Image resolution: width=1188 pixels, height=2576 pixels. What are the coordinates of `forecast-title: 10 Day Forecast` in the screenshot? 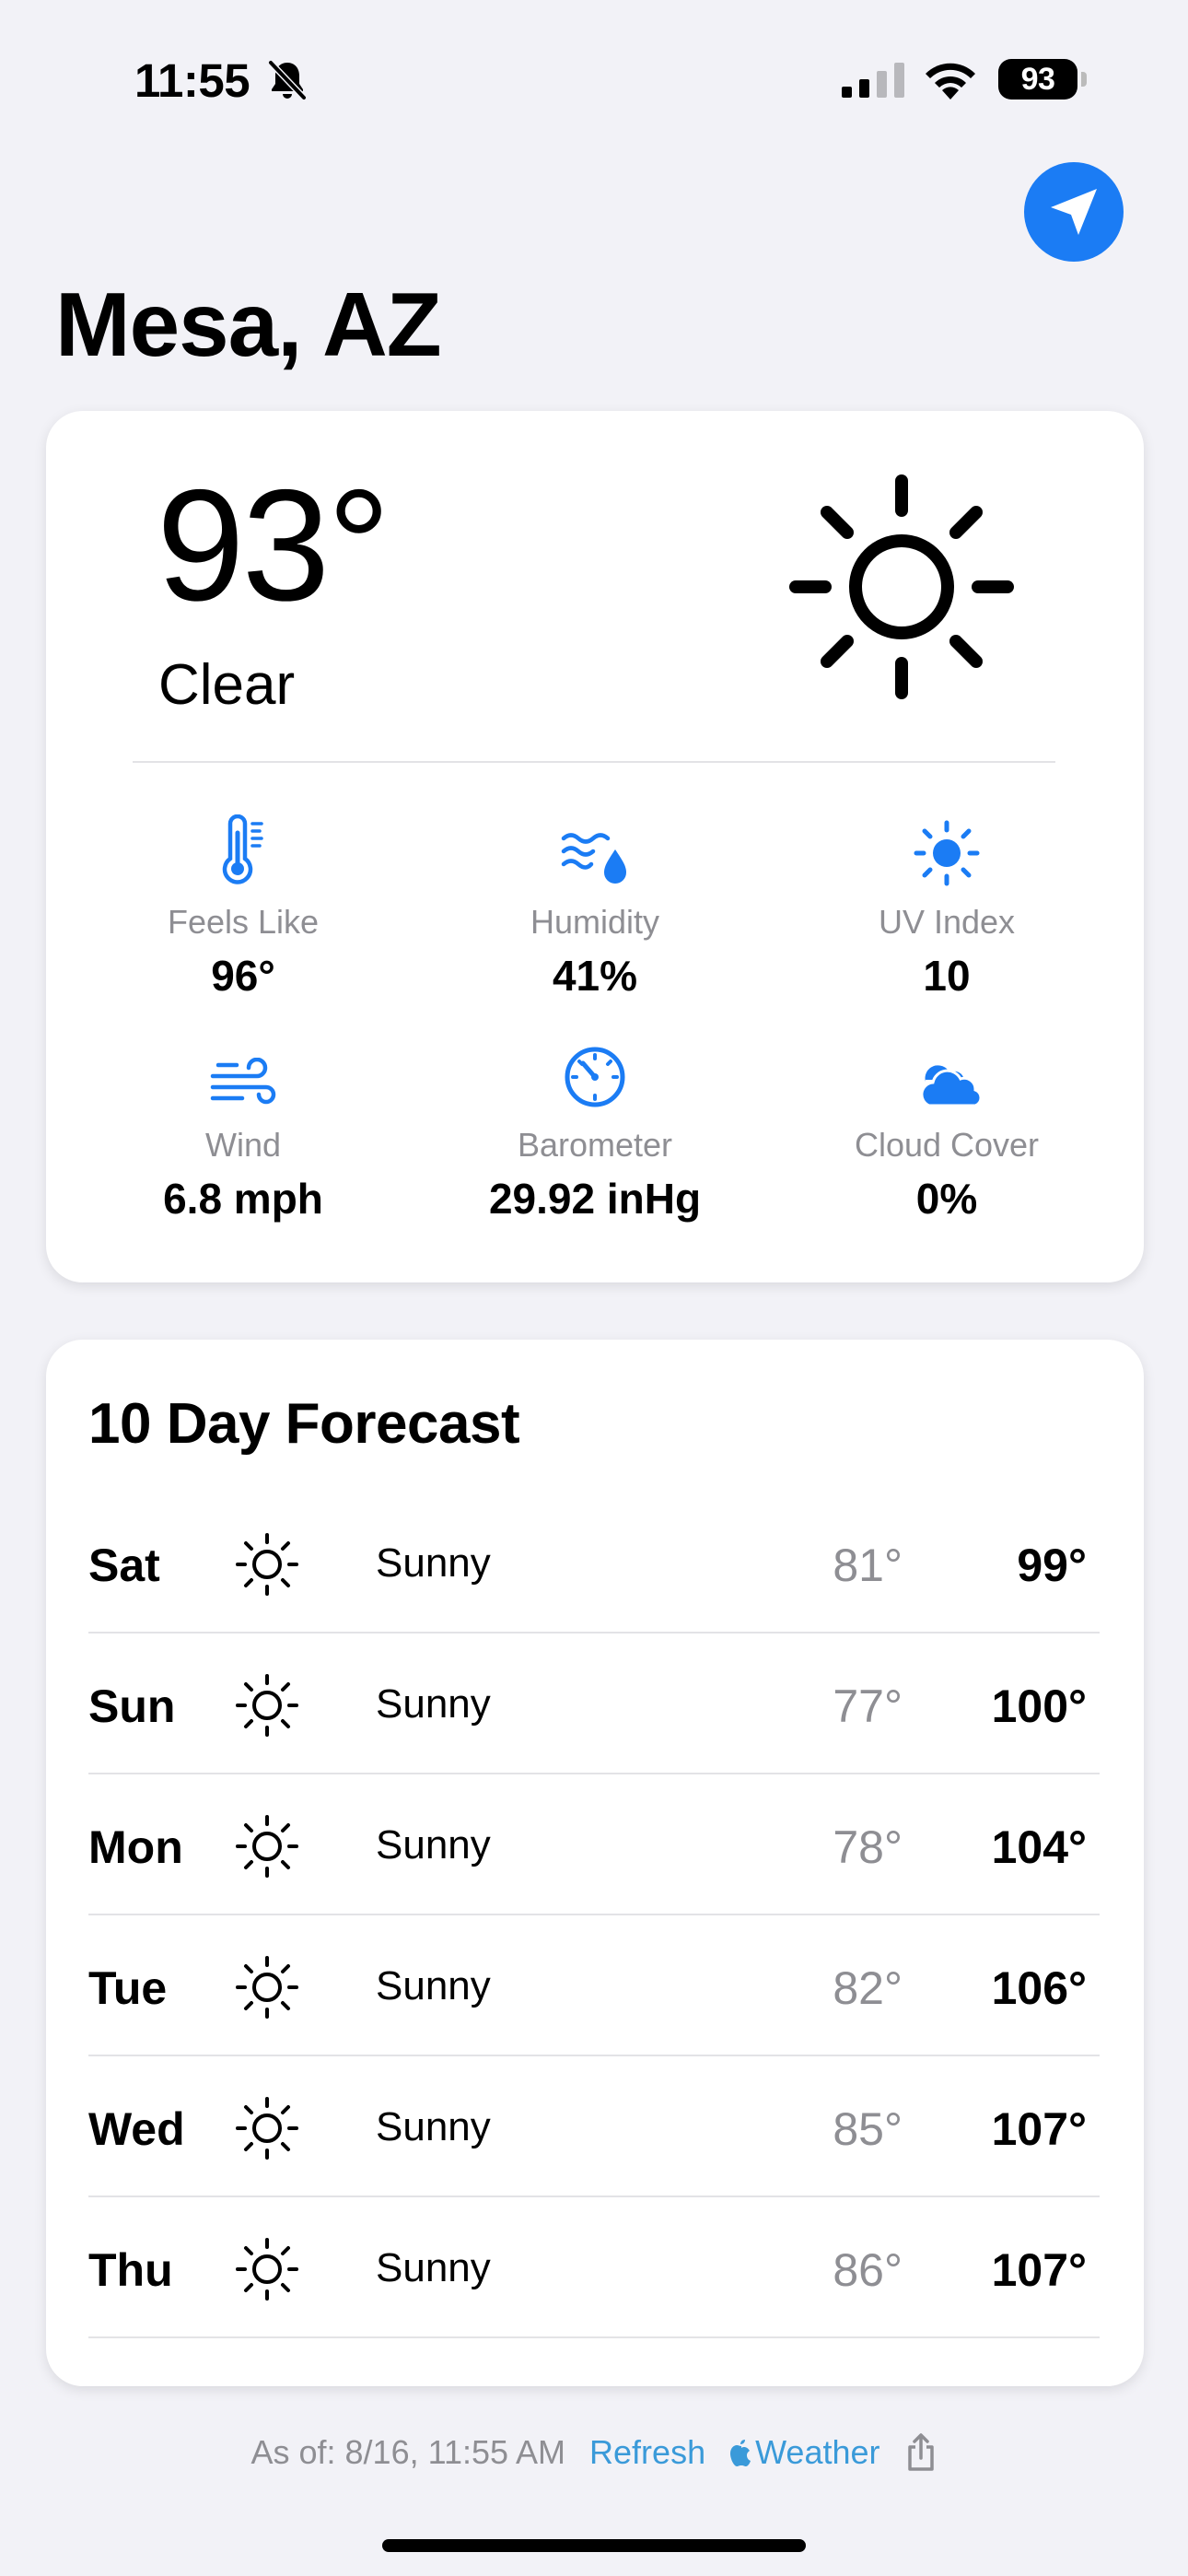 It's located at (304, 1424).